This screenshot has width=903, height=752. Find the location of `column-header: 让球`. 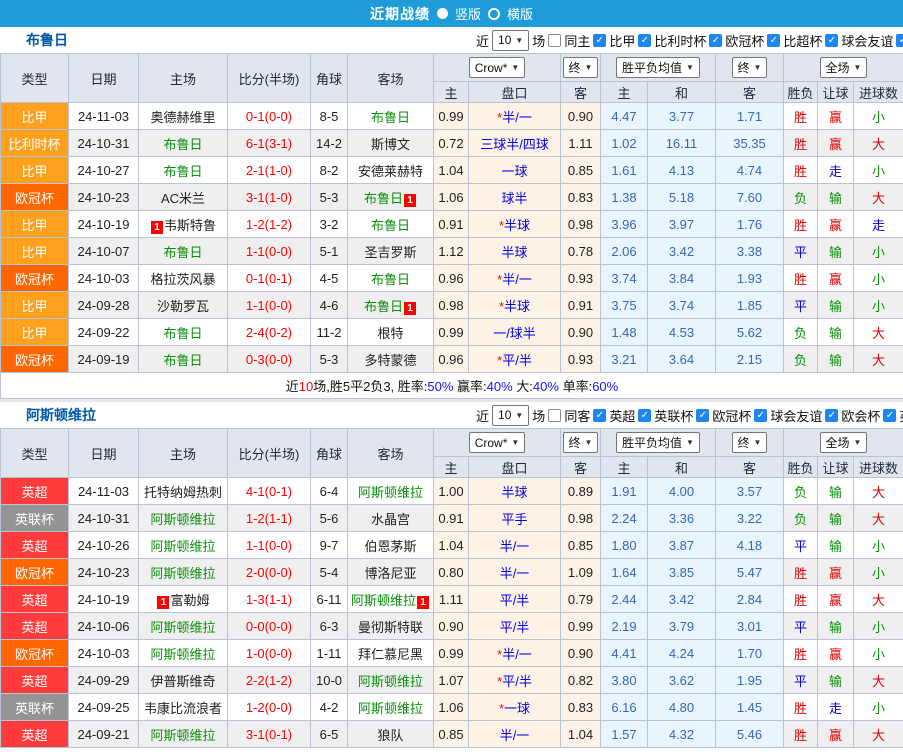

column-header: 让球 is located at coordinates (835, 467).